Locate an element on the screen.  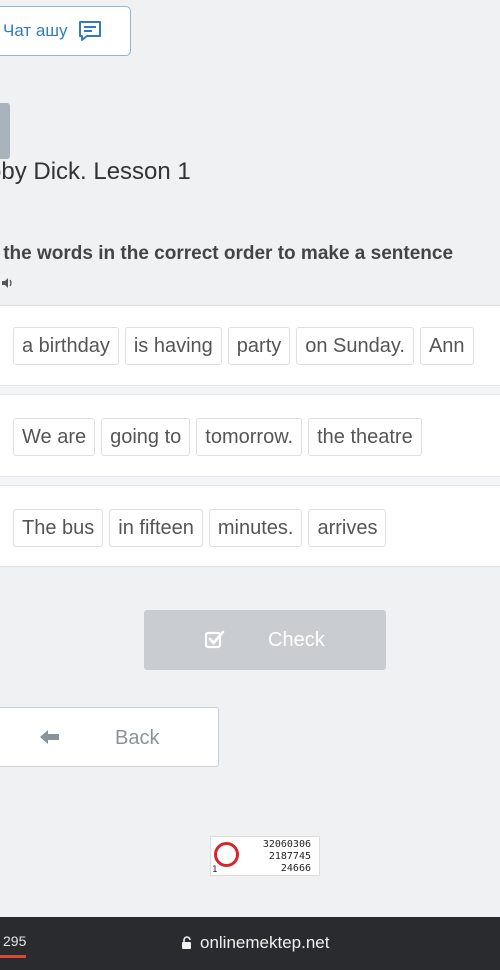
check-button: Check is located at coordinates (265, 640).